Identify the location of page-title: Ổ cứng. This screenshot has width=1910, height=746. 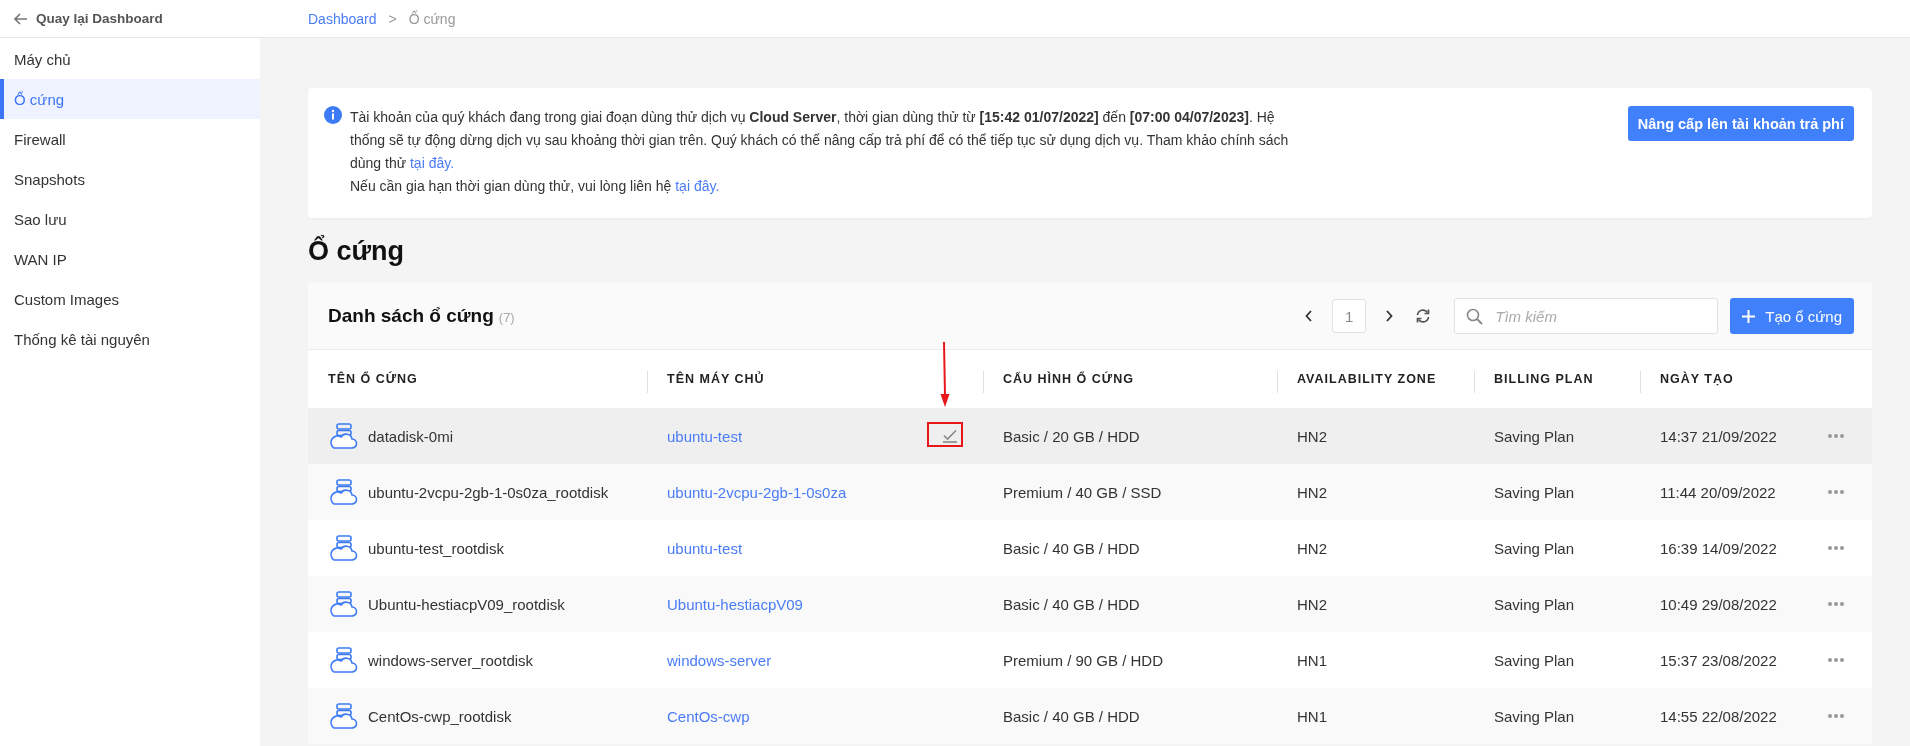
(357, 251).